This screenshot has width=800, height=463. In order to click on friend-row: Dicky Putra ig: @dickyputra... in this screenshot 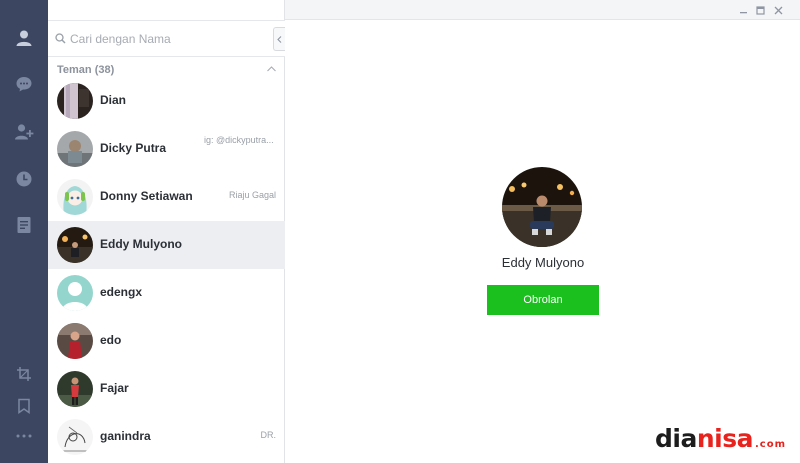, I will do `click(166, 149)`.